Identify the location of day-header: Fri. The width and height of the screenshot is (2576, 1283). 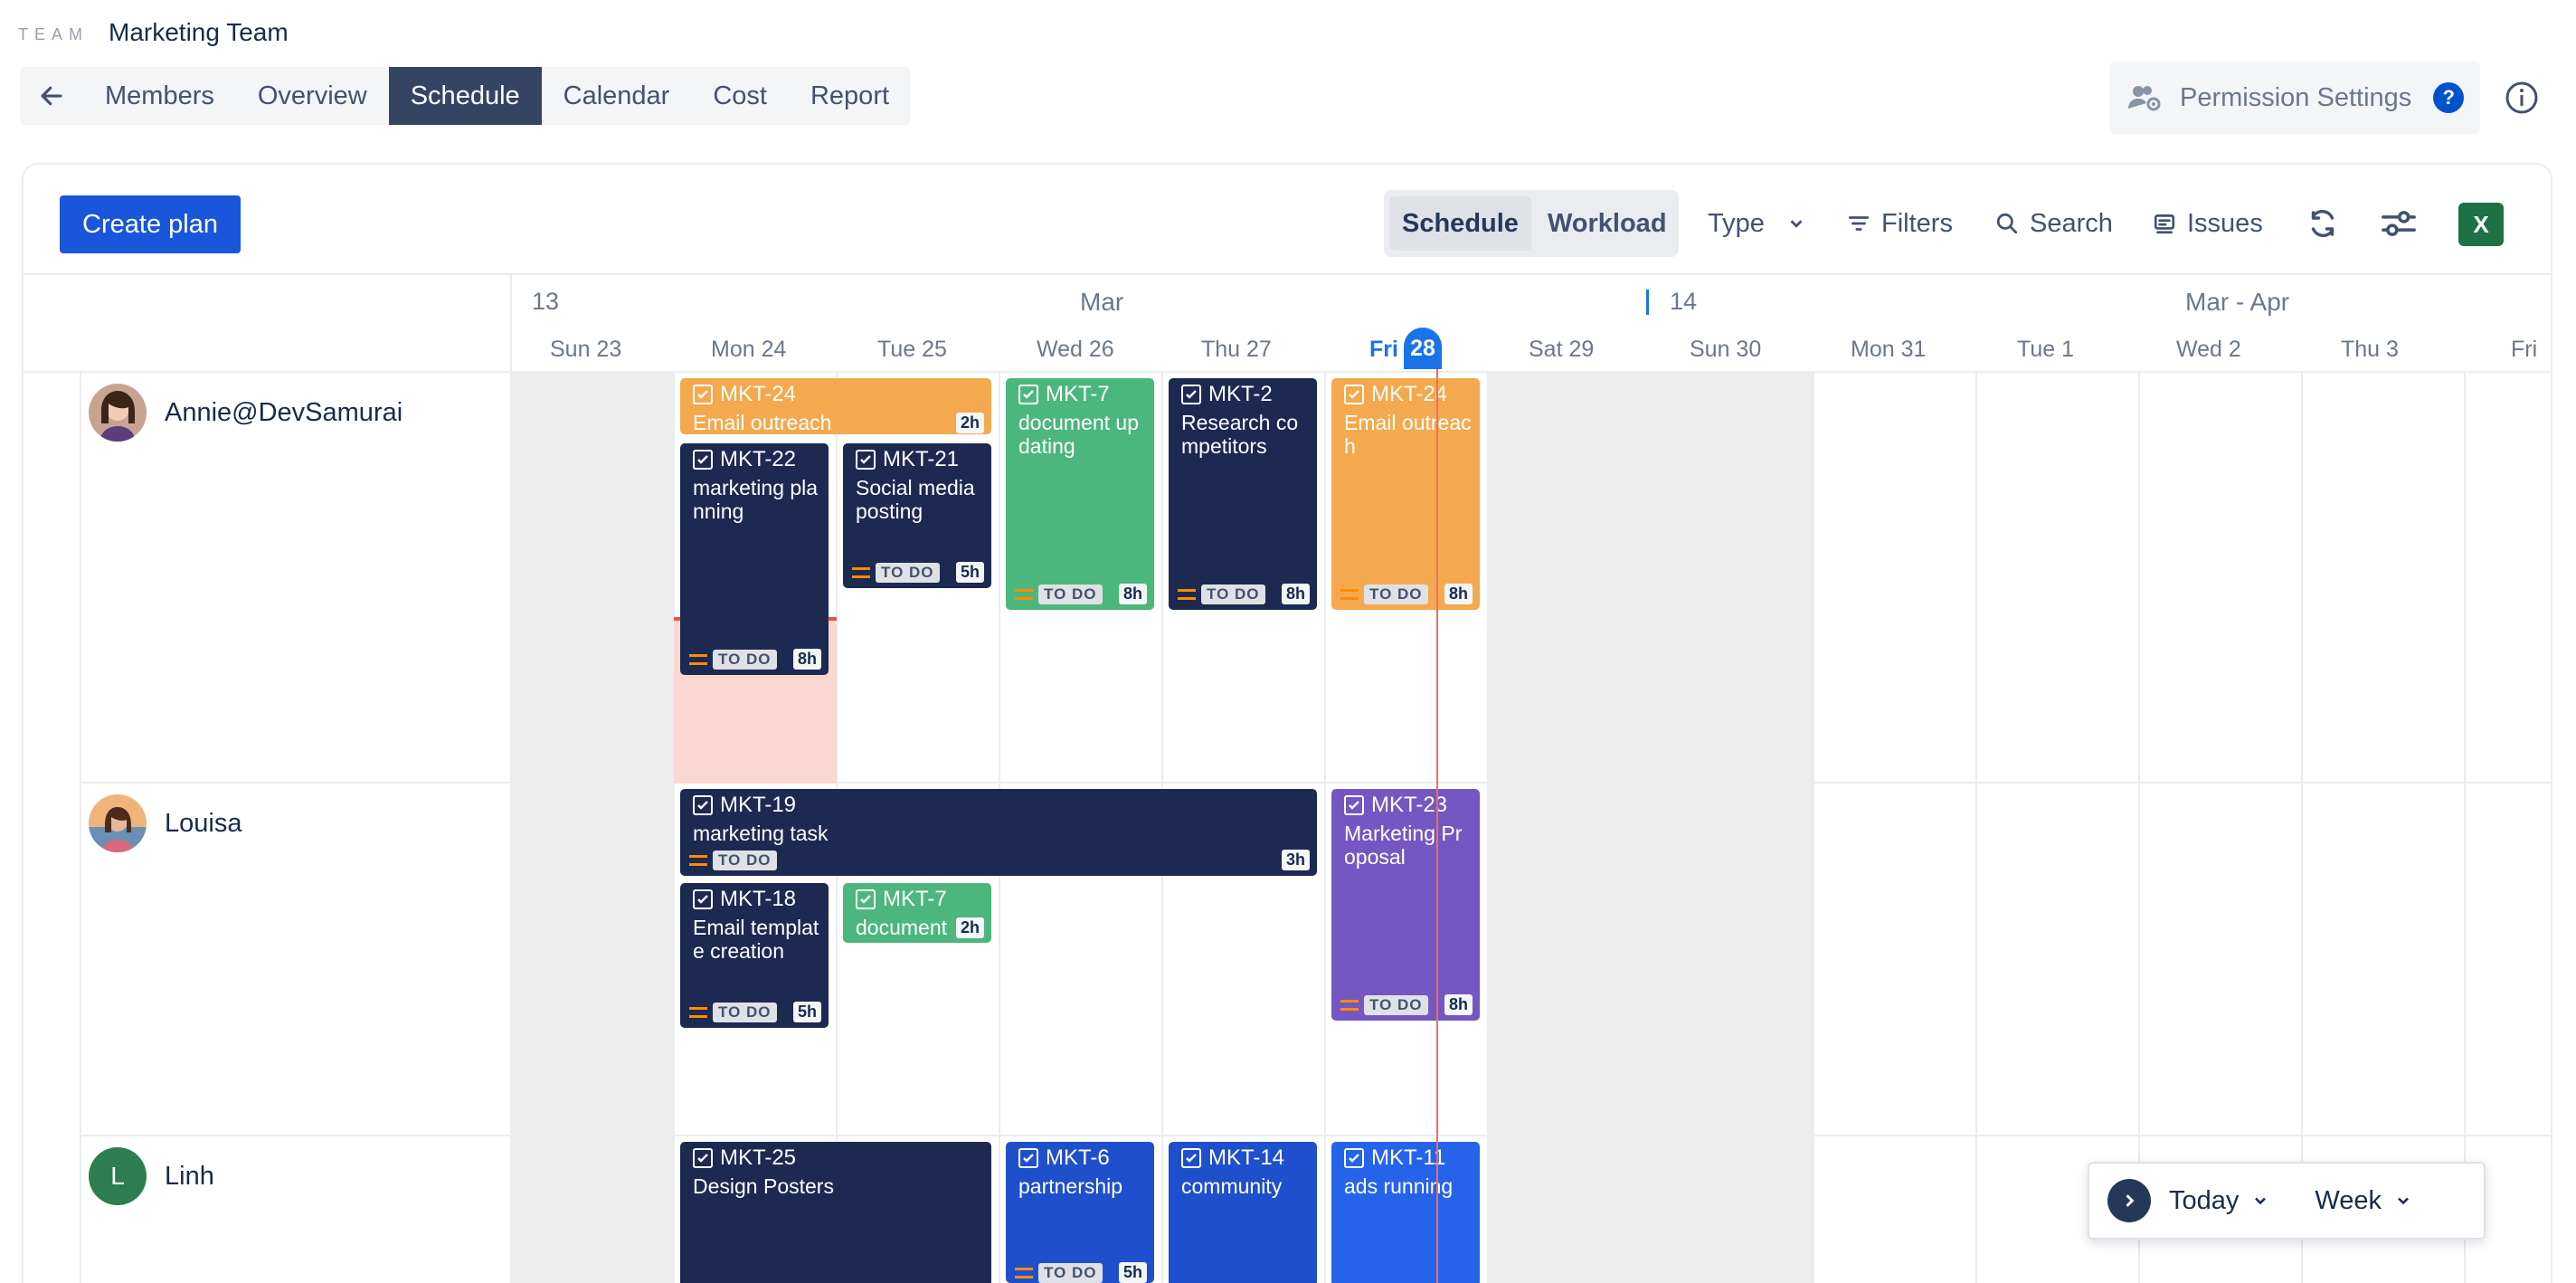
(2524, 349).